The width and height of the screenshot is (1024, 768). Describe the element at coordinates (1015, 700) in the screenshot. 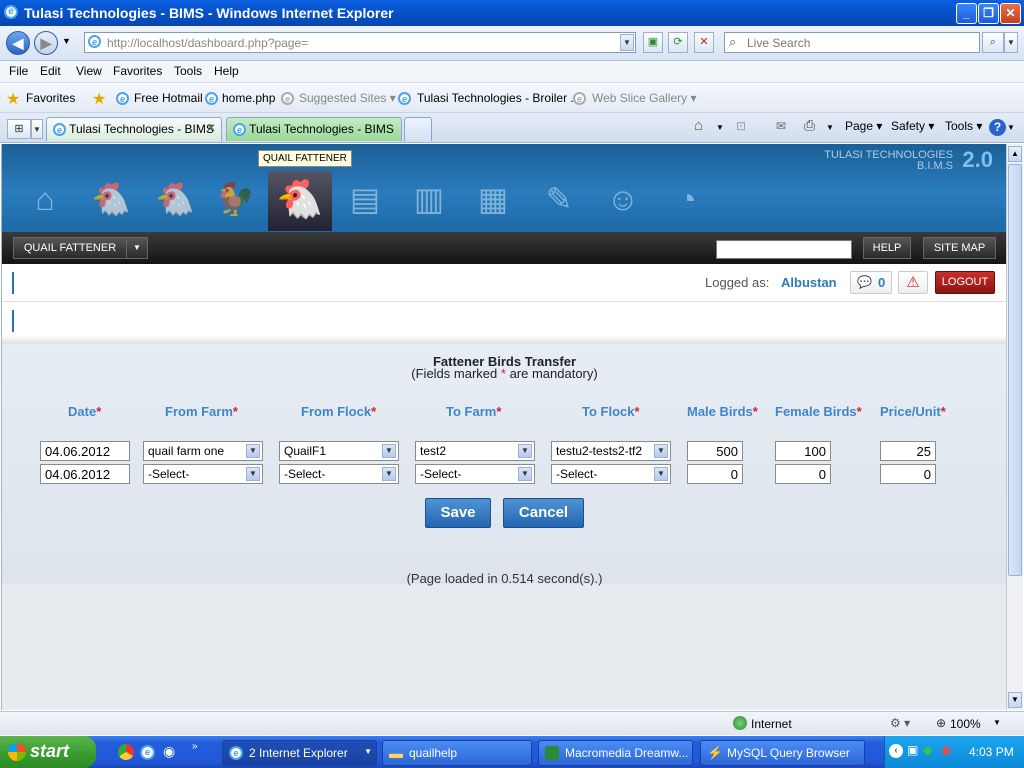

I see `scroll-down-icon: ▼` at that location.